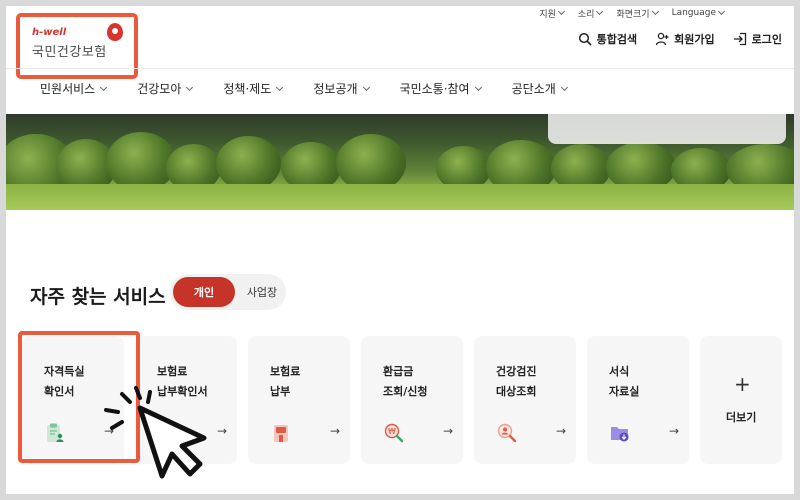 This screenshot has width=800, height=500. I want to click on payment-terminal-icon, so click(281, 433).